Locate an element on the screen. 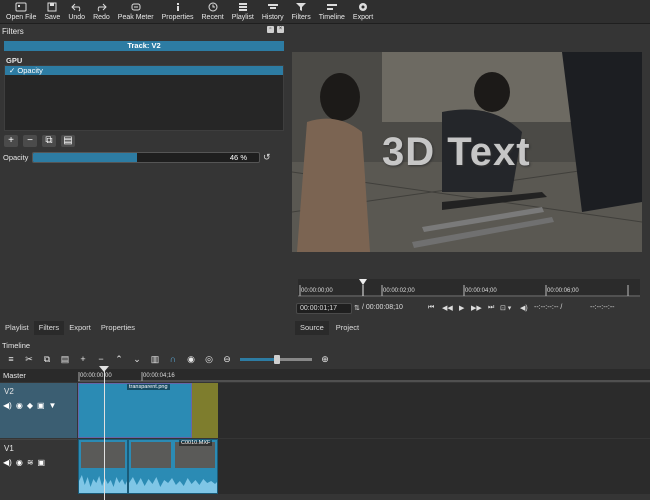 This screenshot has height=500, width=650. skip-previous-icon: ⏮ is located at coordinates (431, 308).